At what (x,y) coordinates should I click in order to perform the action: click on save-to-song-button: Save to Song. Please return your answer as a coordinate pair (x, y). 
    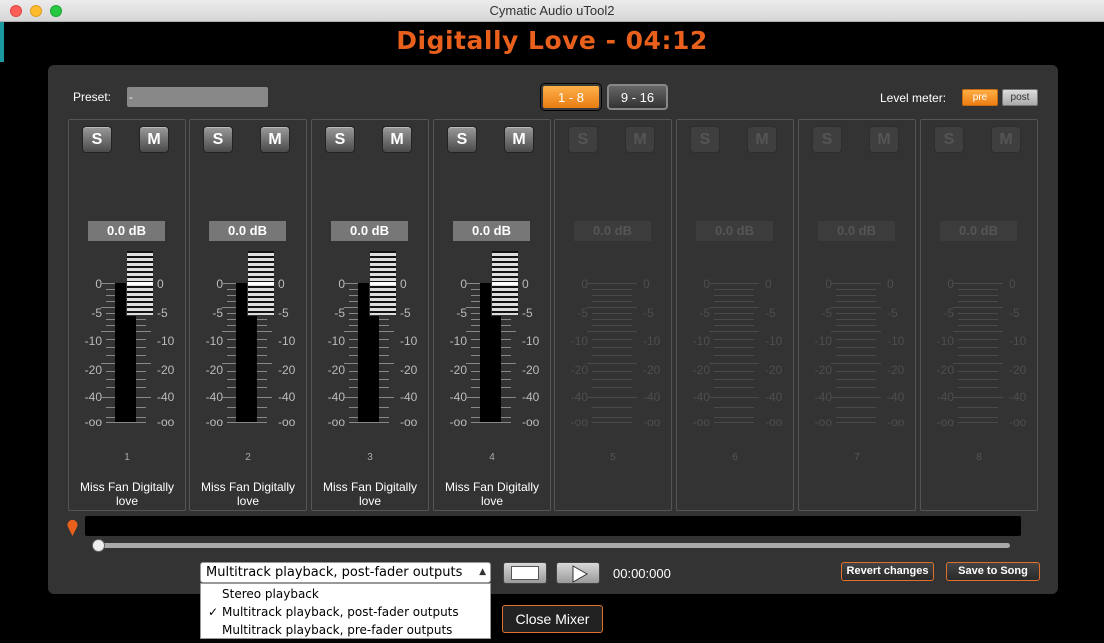
    Looking at the image, I should click on (993, 571).